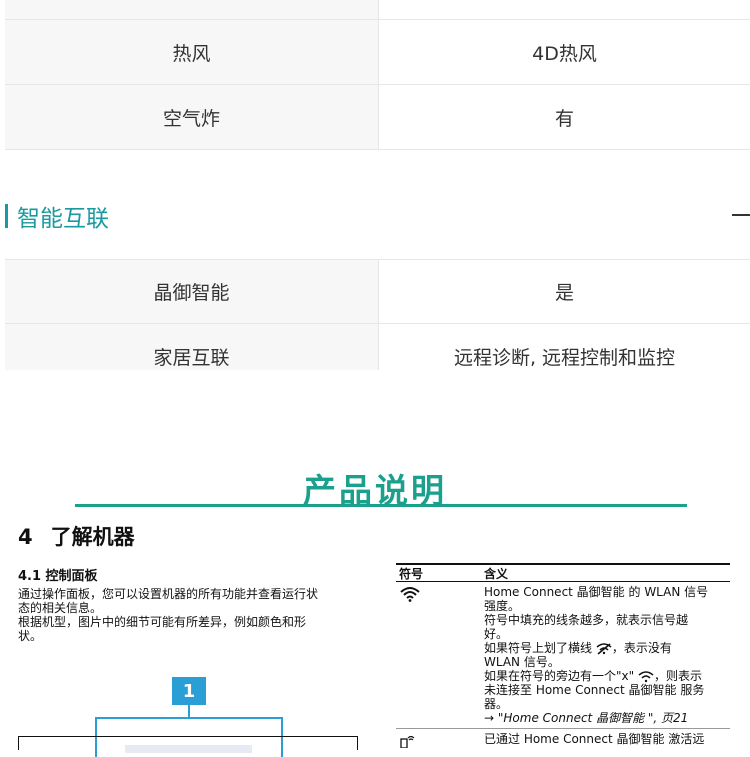 This screenshot has width=750, height=757. What do you see at coordinates (559, 676) in the screenshot?
I see `meaning-fragment: 如果在符号的旁边有一个"x"` at bounding box center [559, 676].